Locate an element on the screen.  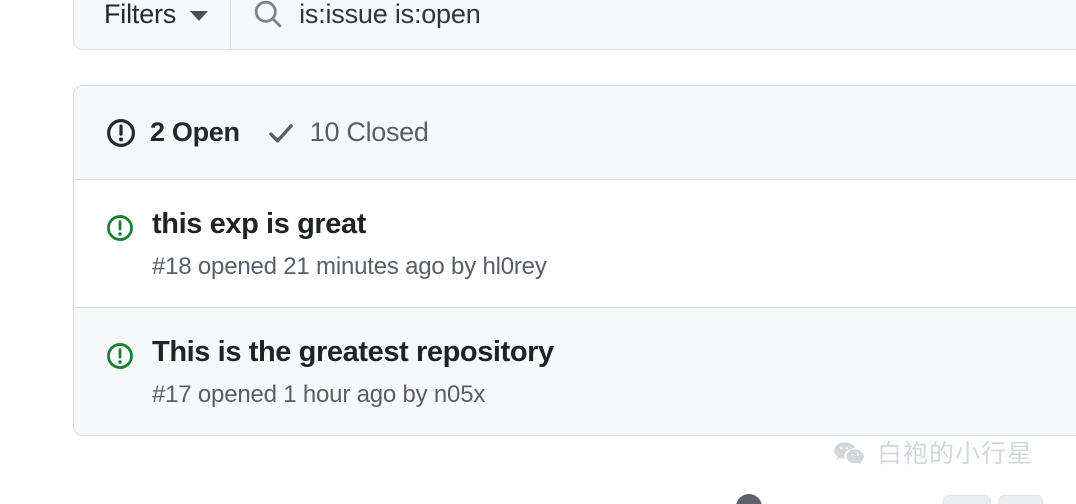
issue-title-link: This is the greatest repository is located at coordinates (353, 352).